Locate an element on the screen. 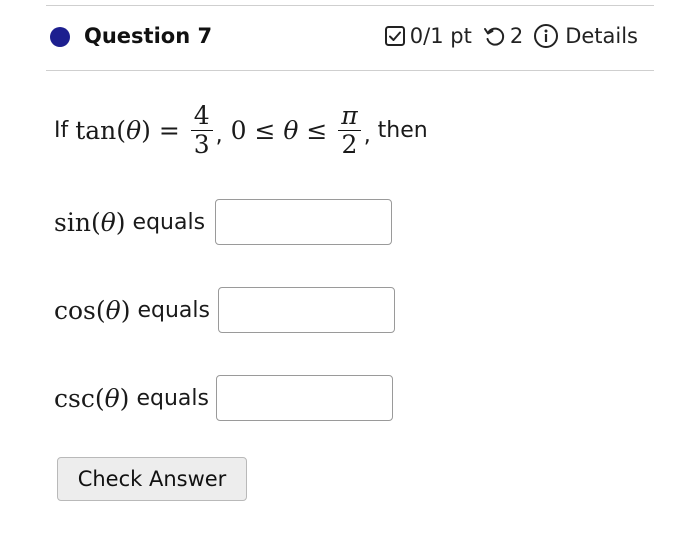  csc-fn: csc is located at coordinates (74, 398).